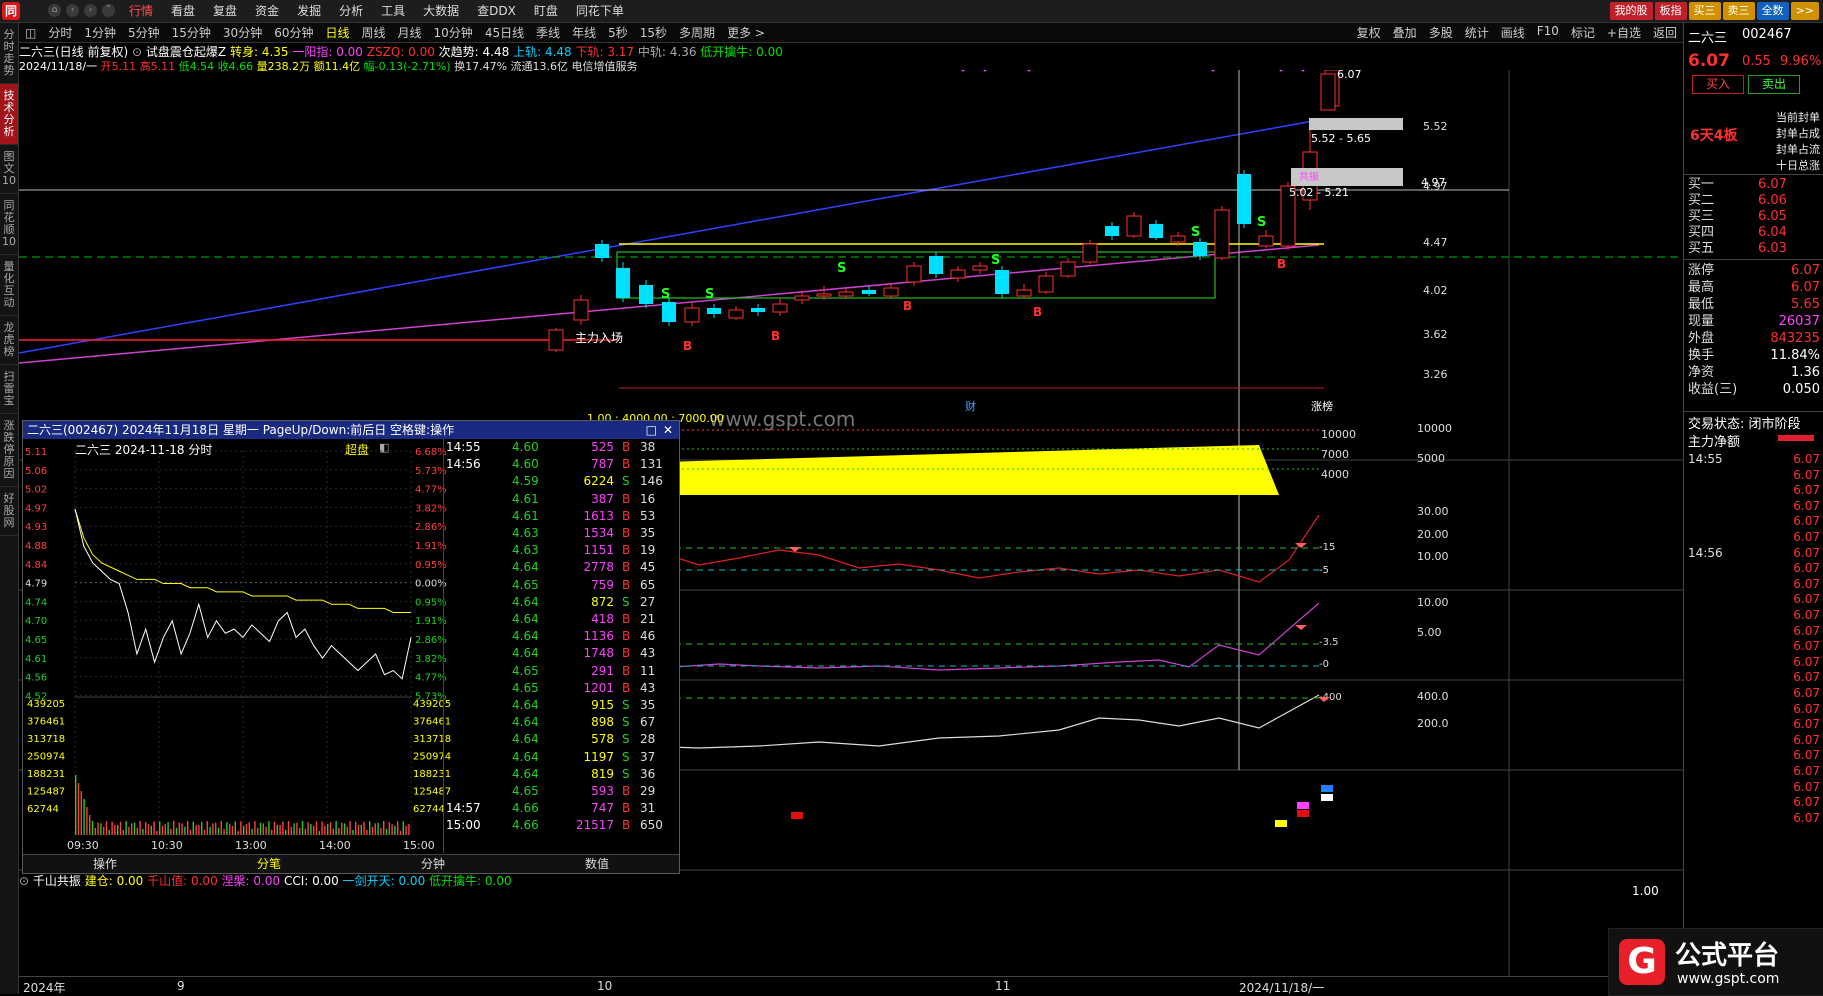  What do you see at coordinates (1441, 32) in the screenshot?
I see `toolbar-button: 多股` at bounding box center [1441, 32].